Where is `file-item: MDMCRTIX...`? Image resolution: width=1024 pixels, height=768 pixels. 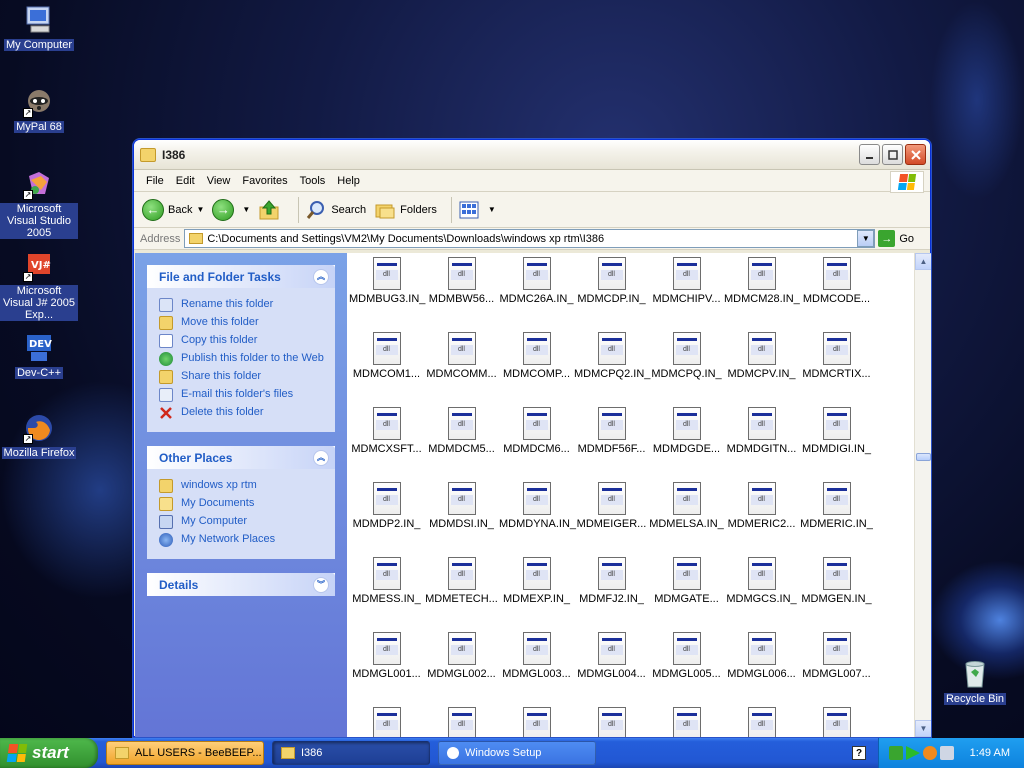 file-item: MDMCRTIX... is located at coordinates (836, 365).